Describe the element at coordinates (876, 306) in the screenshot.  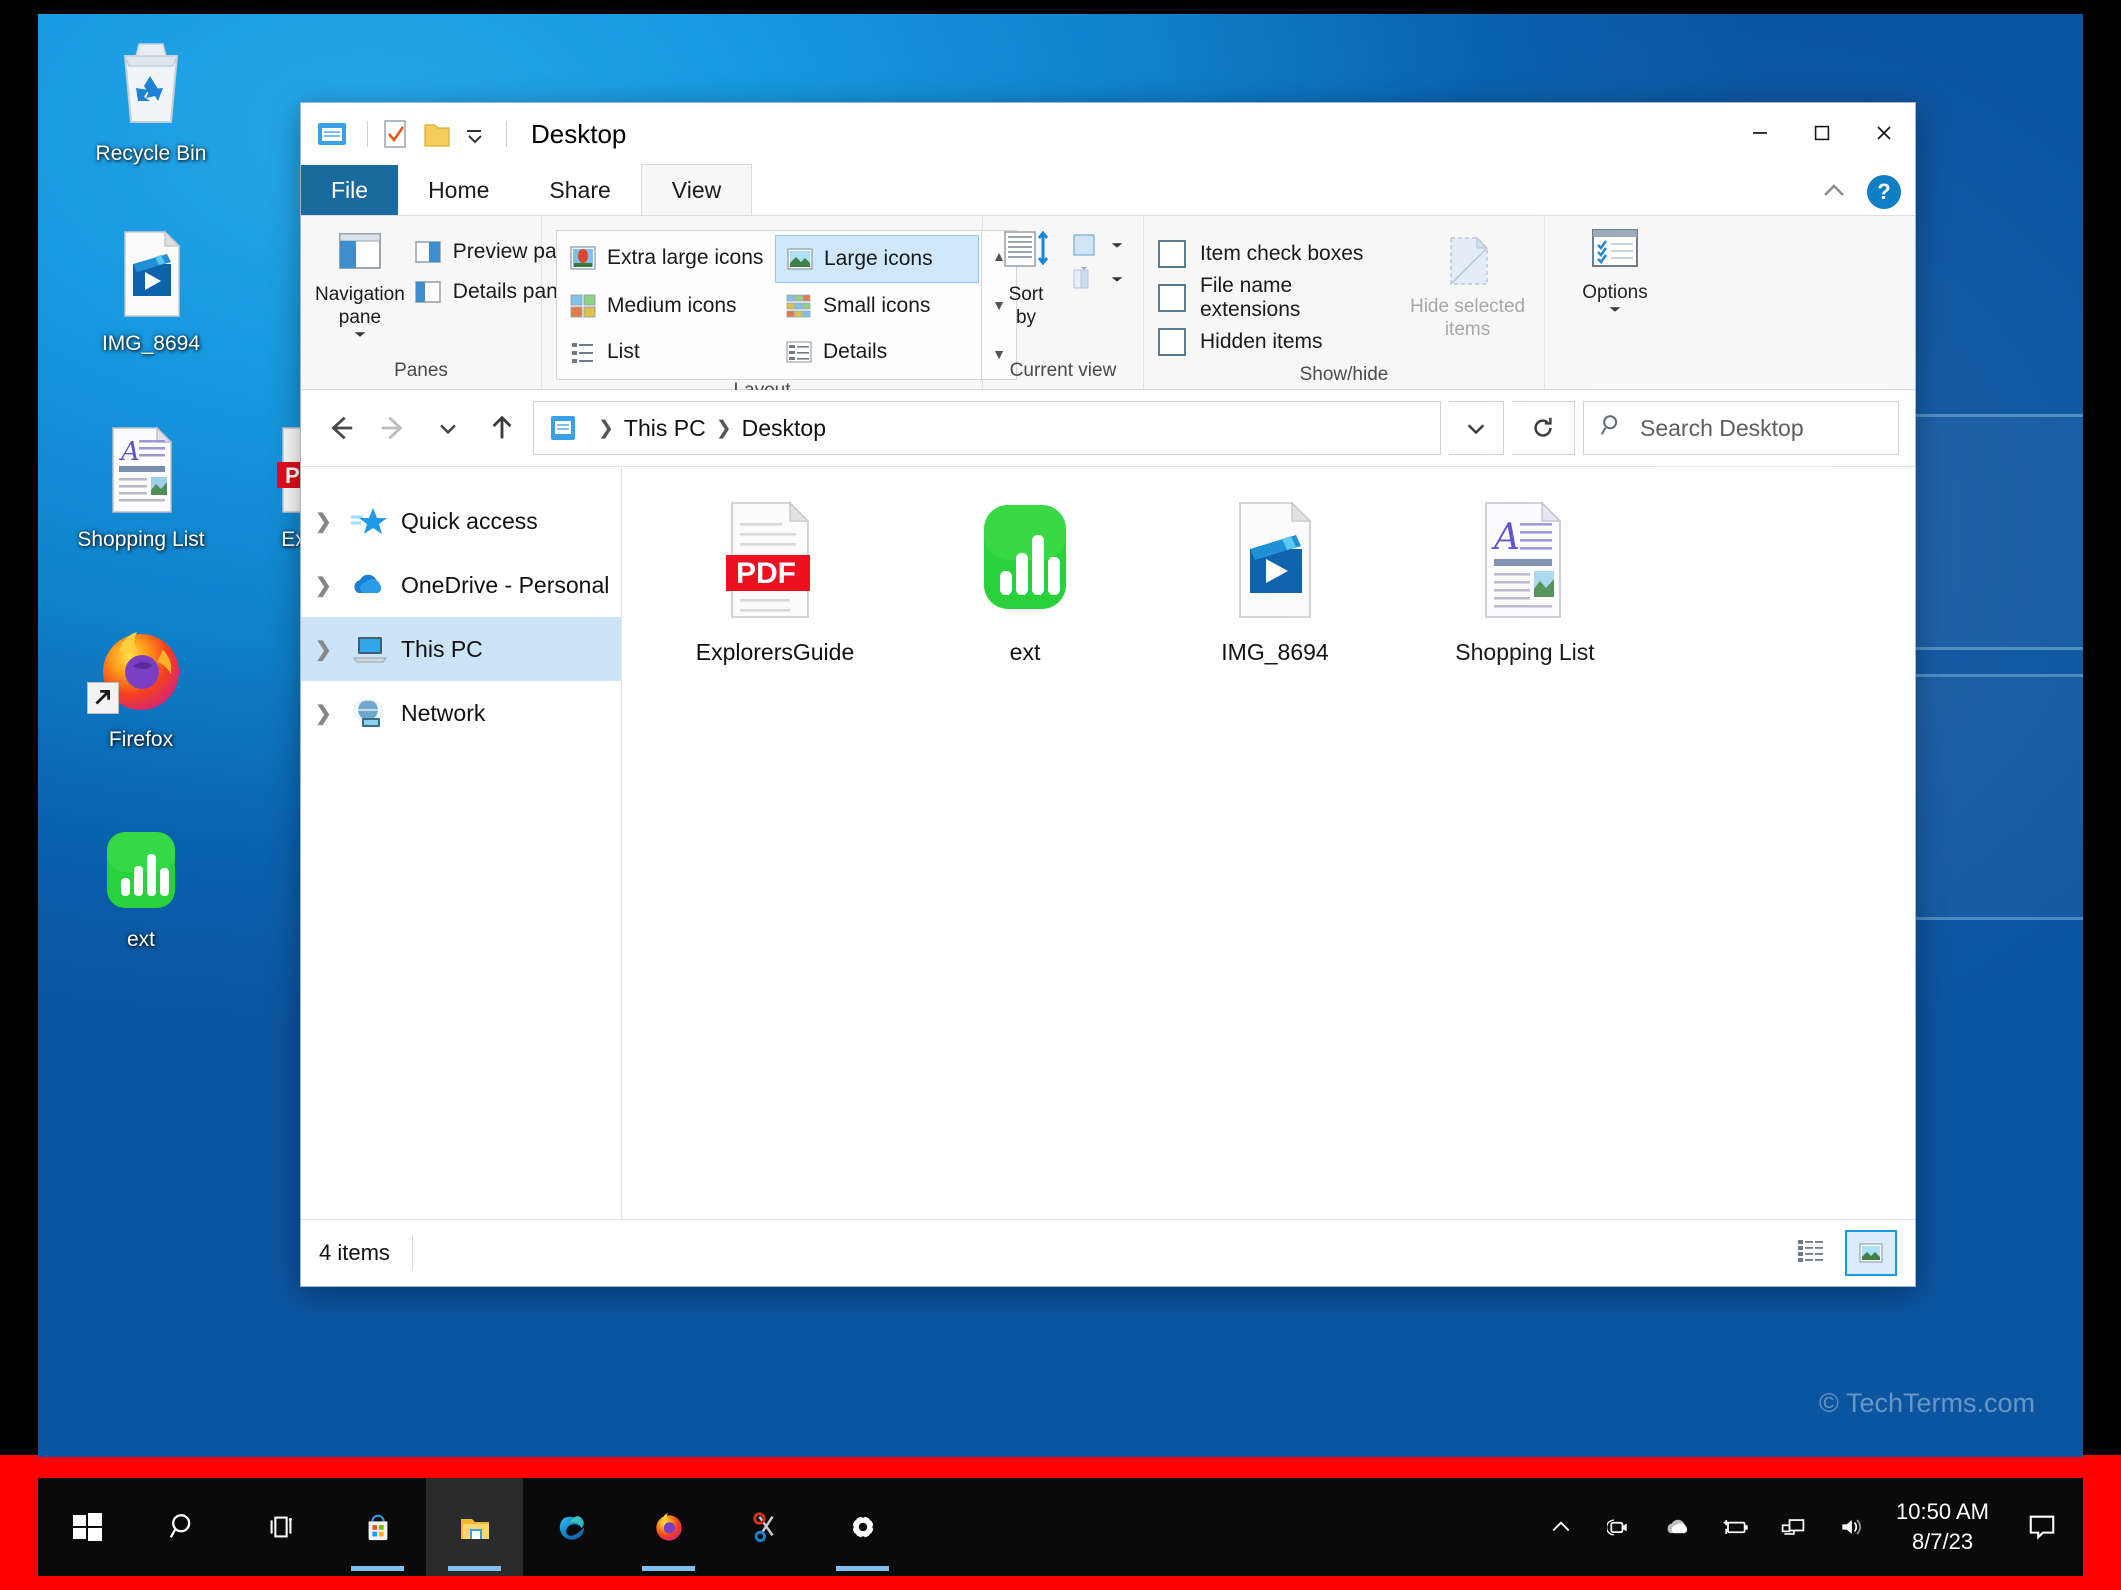
I see `view-small-icons: Small icons` at that location.